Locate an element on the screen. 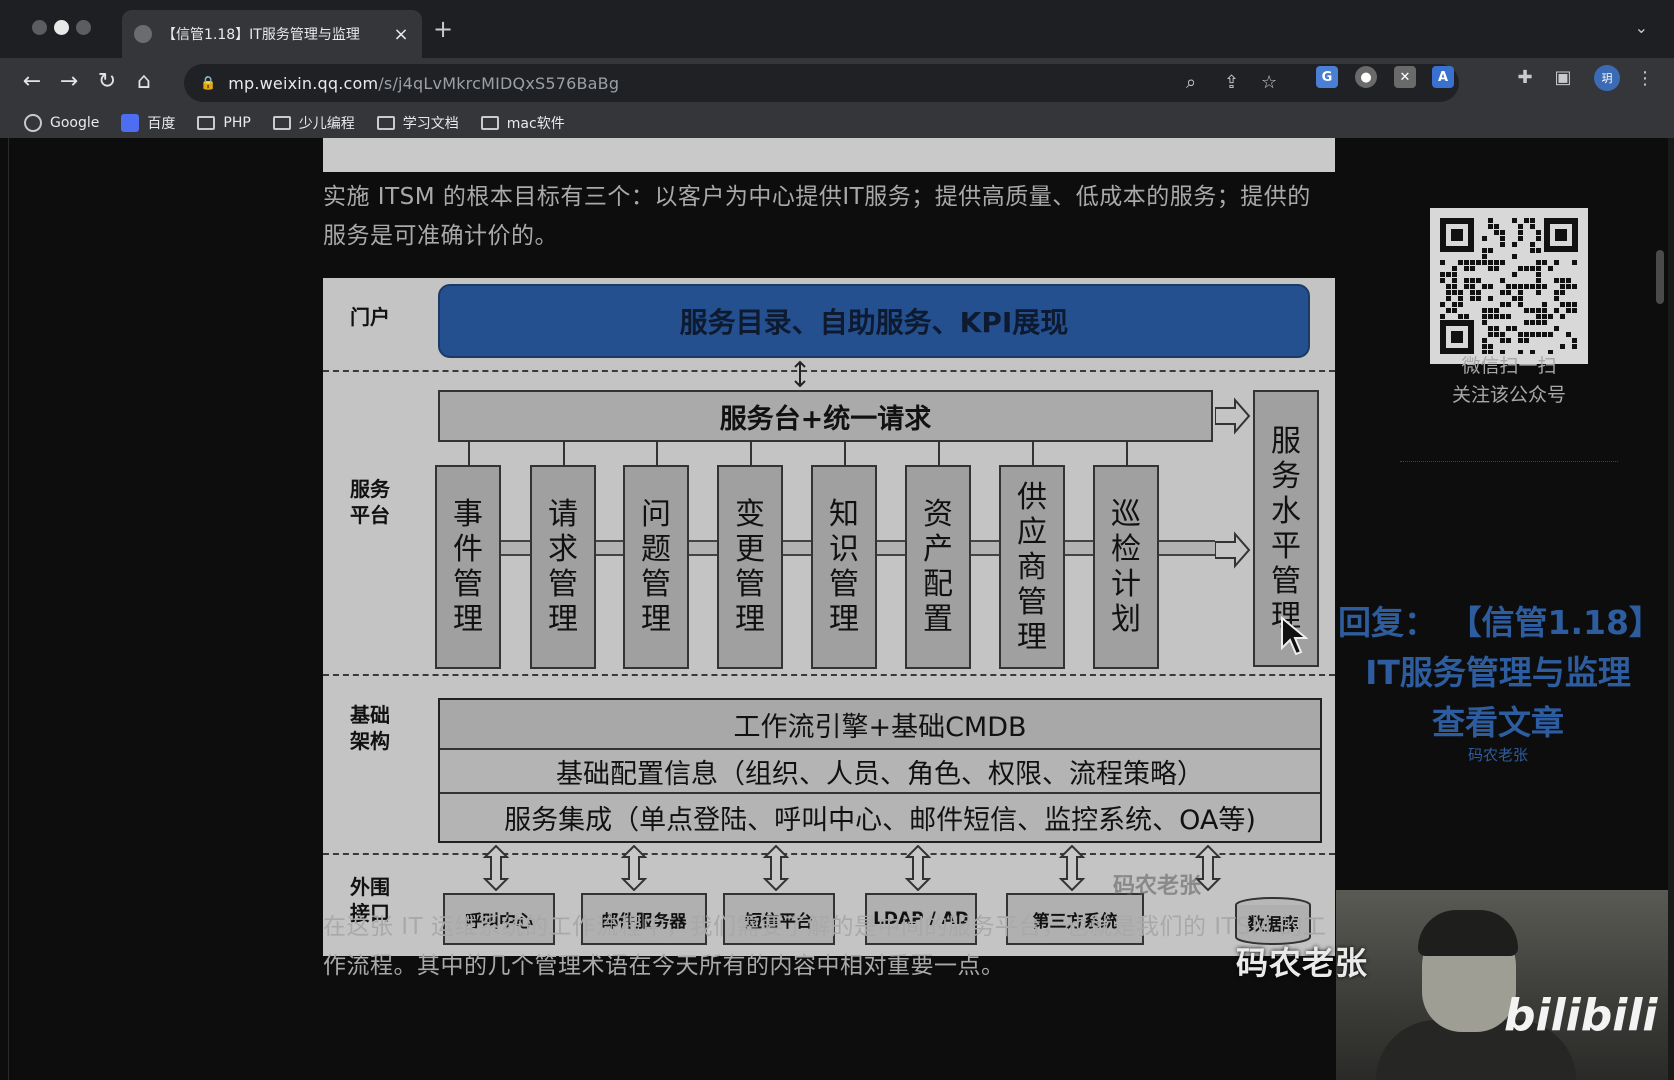  scrollbar-thumb is located at coordinates (1660, 277).